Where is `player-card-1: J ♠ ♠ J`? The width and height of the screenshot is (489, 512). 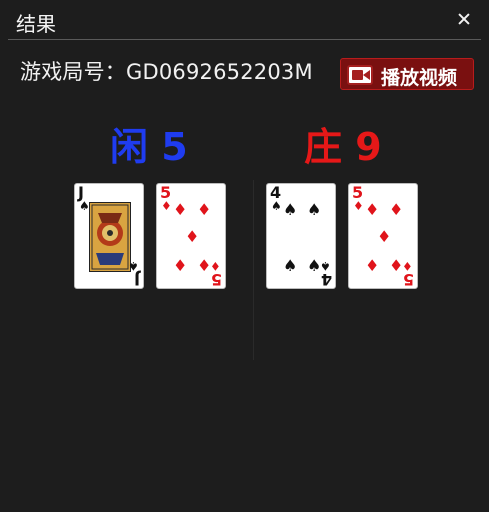 player-card-1: J ♠ ♠ J is located at coordinates (109, 236).